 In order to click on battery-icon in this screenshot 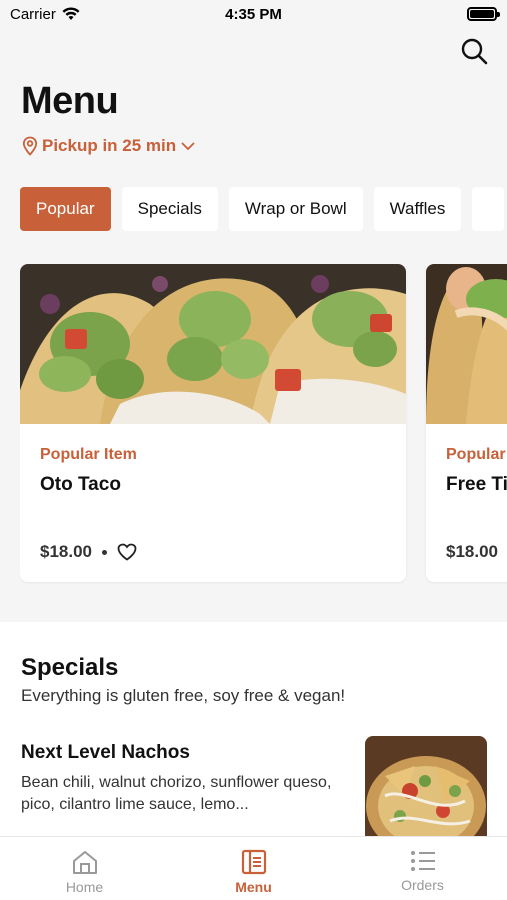, I will do `click(483, 14)`.